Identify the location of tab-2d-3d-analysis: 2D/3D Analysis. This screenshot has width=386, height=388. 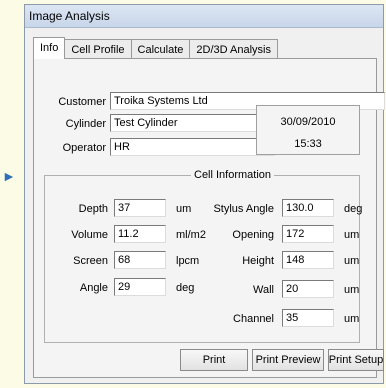
(233, 49).